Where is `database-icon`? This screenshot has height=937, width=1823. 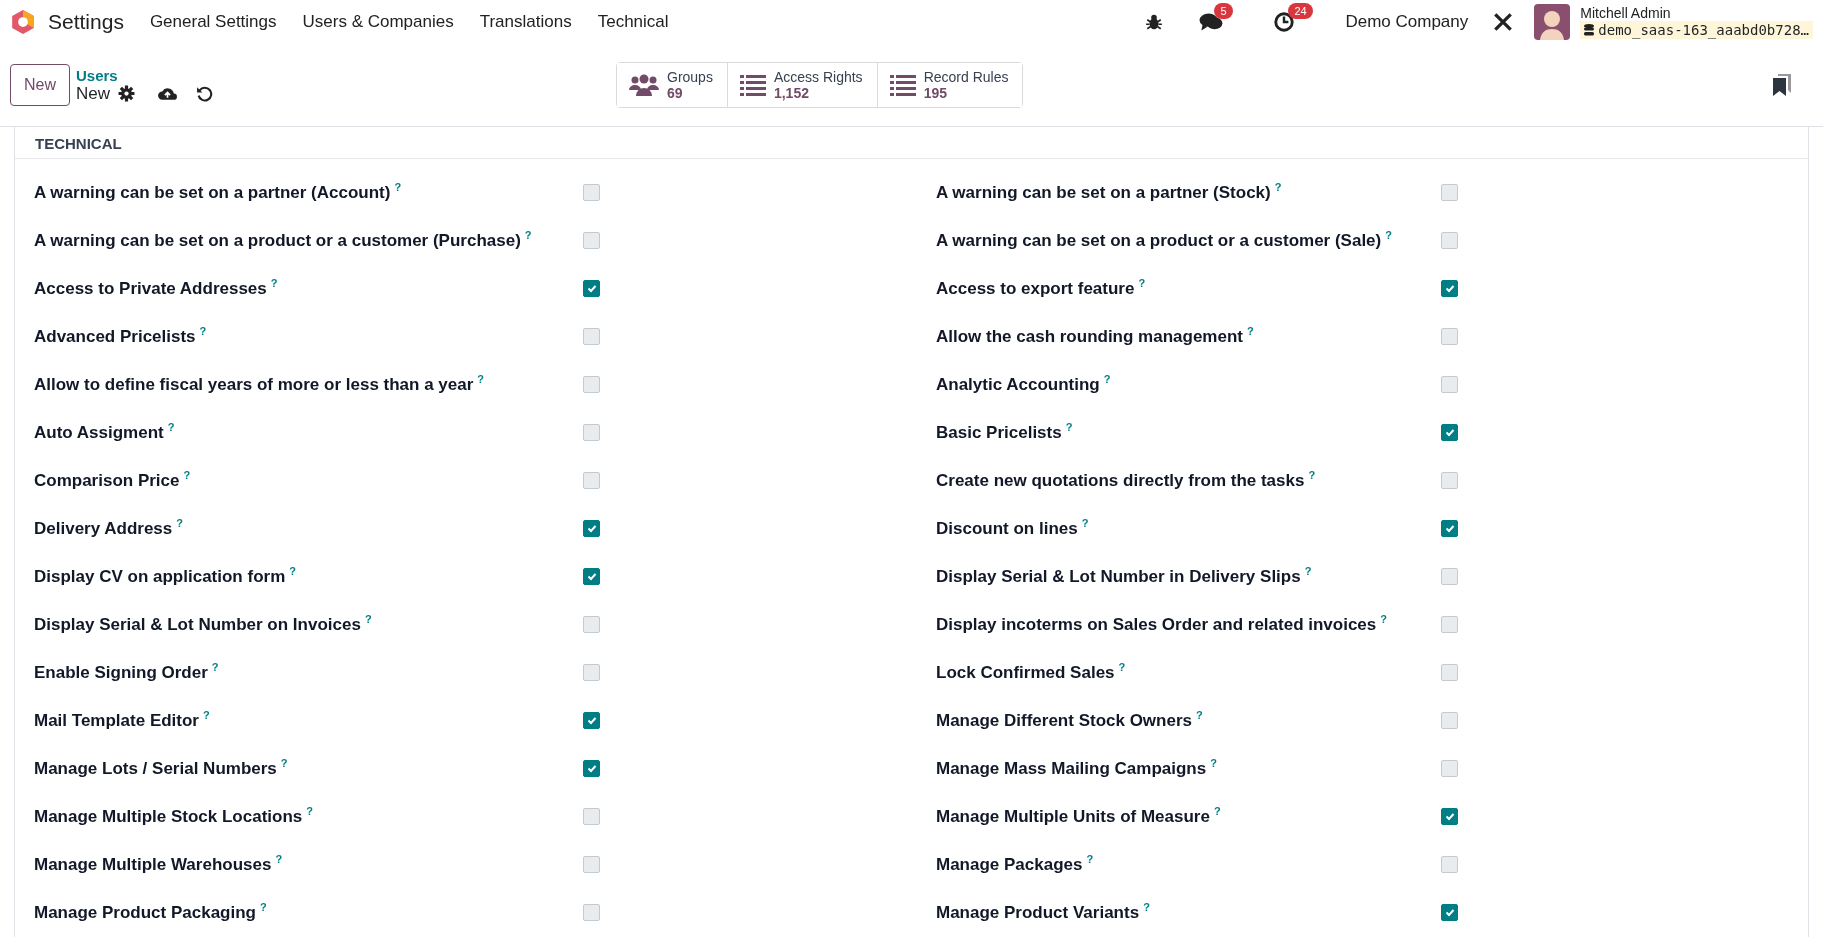
database-icon is located at coordinates (1589, 30).